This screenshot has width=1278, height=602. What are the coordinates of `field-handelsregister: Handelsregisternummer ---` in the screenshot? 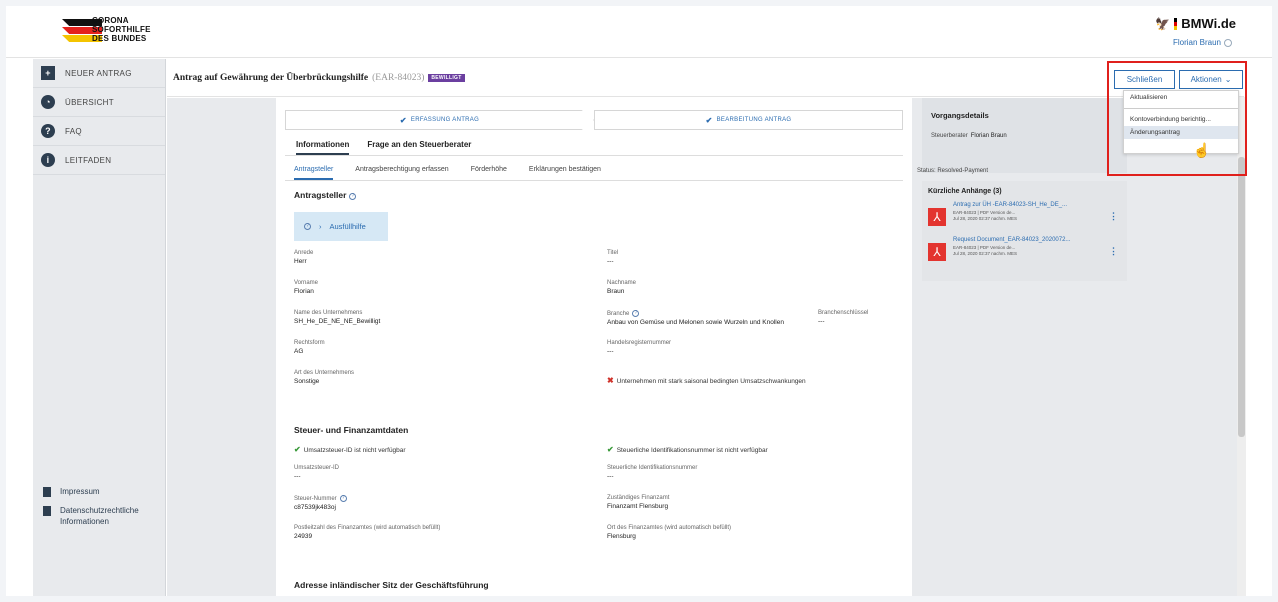 It's located at (639, 347).